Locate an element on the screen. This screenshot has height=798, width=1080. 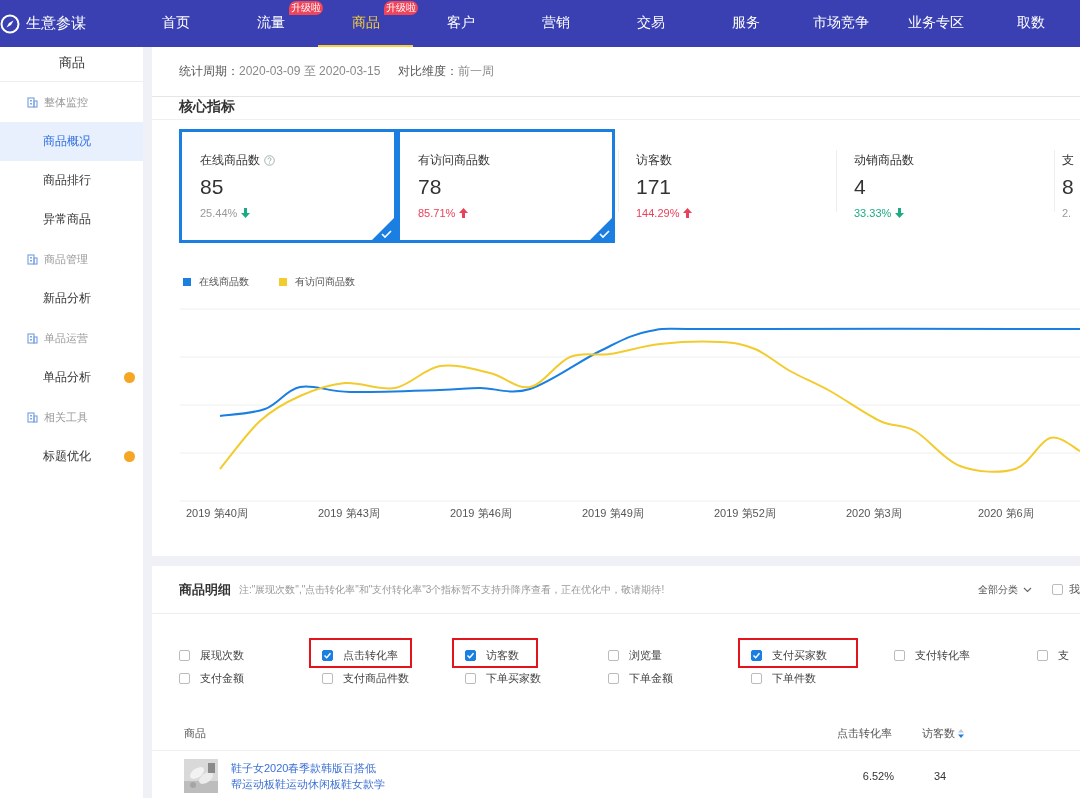
metric-value: 4 is located at coordinates (860, 187).